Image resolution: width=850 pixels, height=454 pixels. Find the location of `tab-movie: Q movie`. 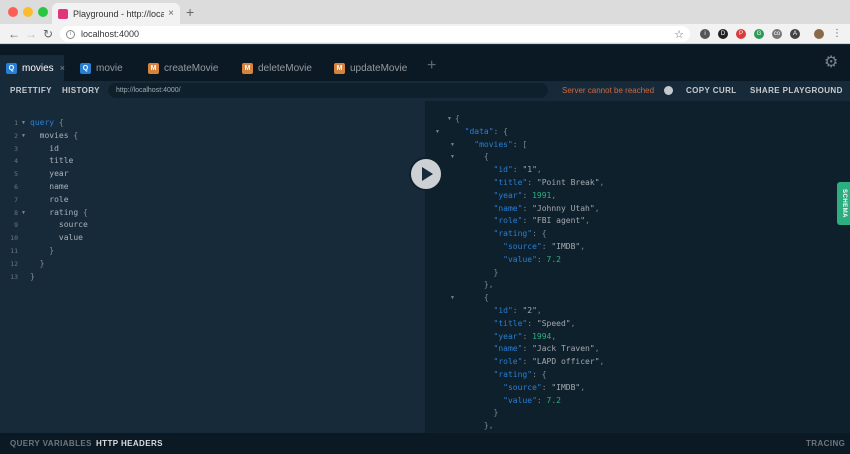

tab-movie: Q movie is located at coordinates (101, 68).